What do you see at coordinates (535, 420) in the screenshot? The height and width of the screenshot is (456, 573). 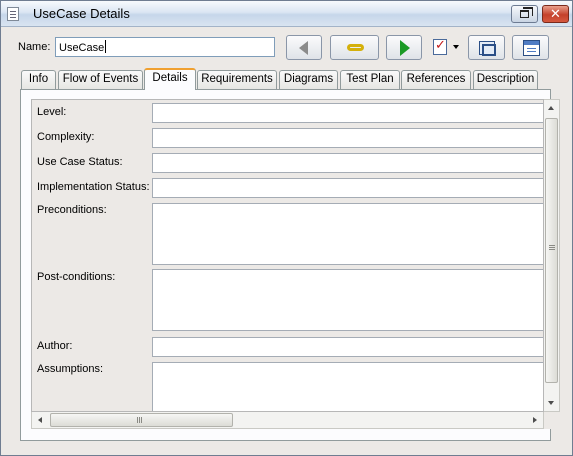 I see `scroll-right-icon` at bounding box center [535, 420].